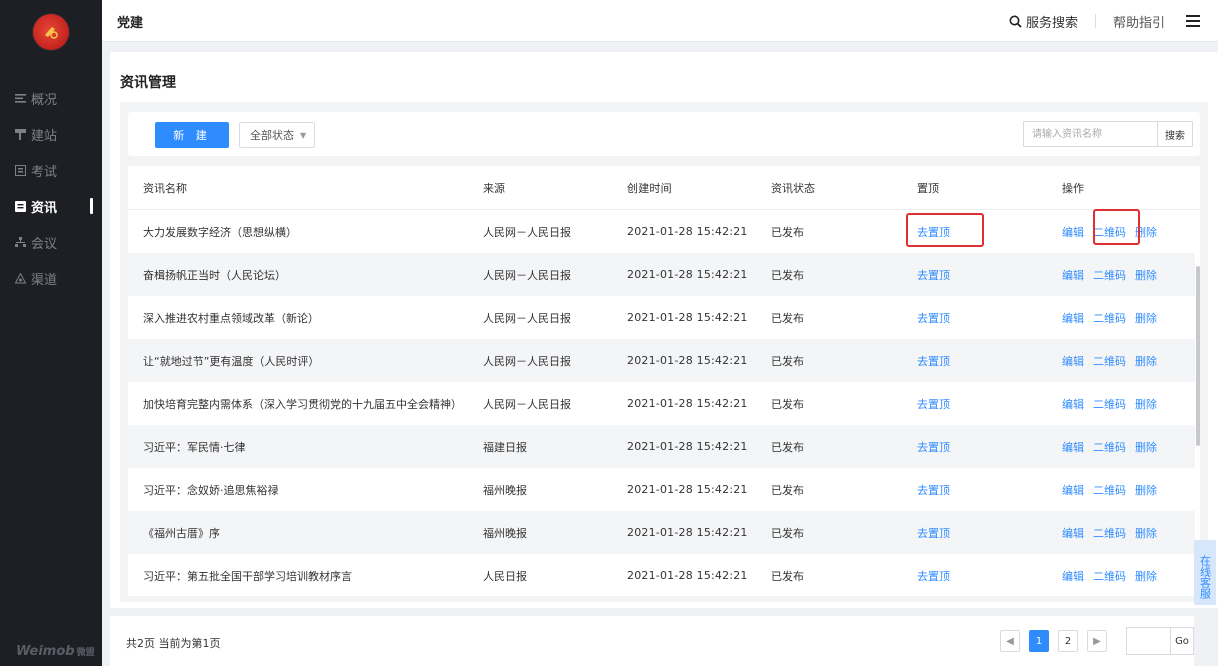 Image resolution: width=1218 pixels, height=666 pixels. What do you see at coordinates (1182, 641) in the screenshot?
I see `go-button: Go` at bounding box center [1182, 641].